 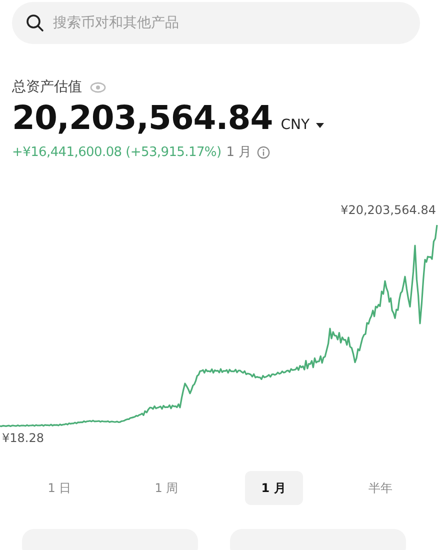 I want to click on caret-icon, so click(x=320, y=125).